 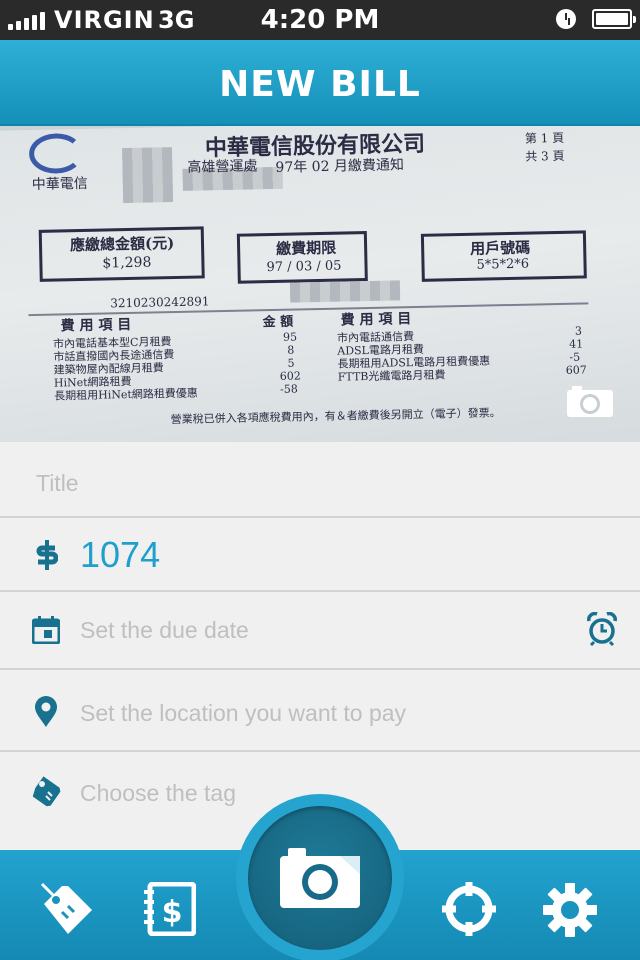 What do you see at coordinates (46, 711) in the screenshot?
I see `map-pin-icon` at bounding box center [46, 711].